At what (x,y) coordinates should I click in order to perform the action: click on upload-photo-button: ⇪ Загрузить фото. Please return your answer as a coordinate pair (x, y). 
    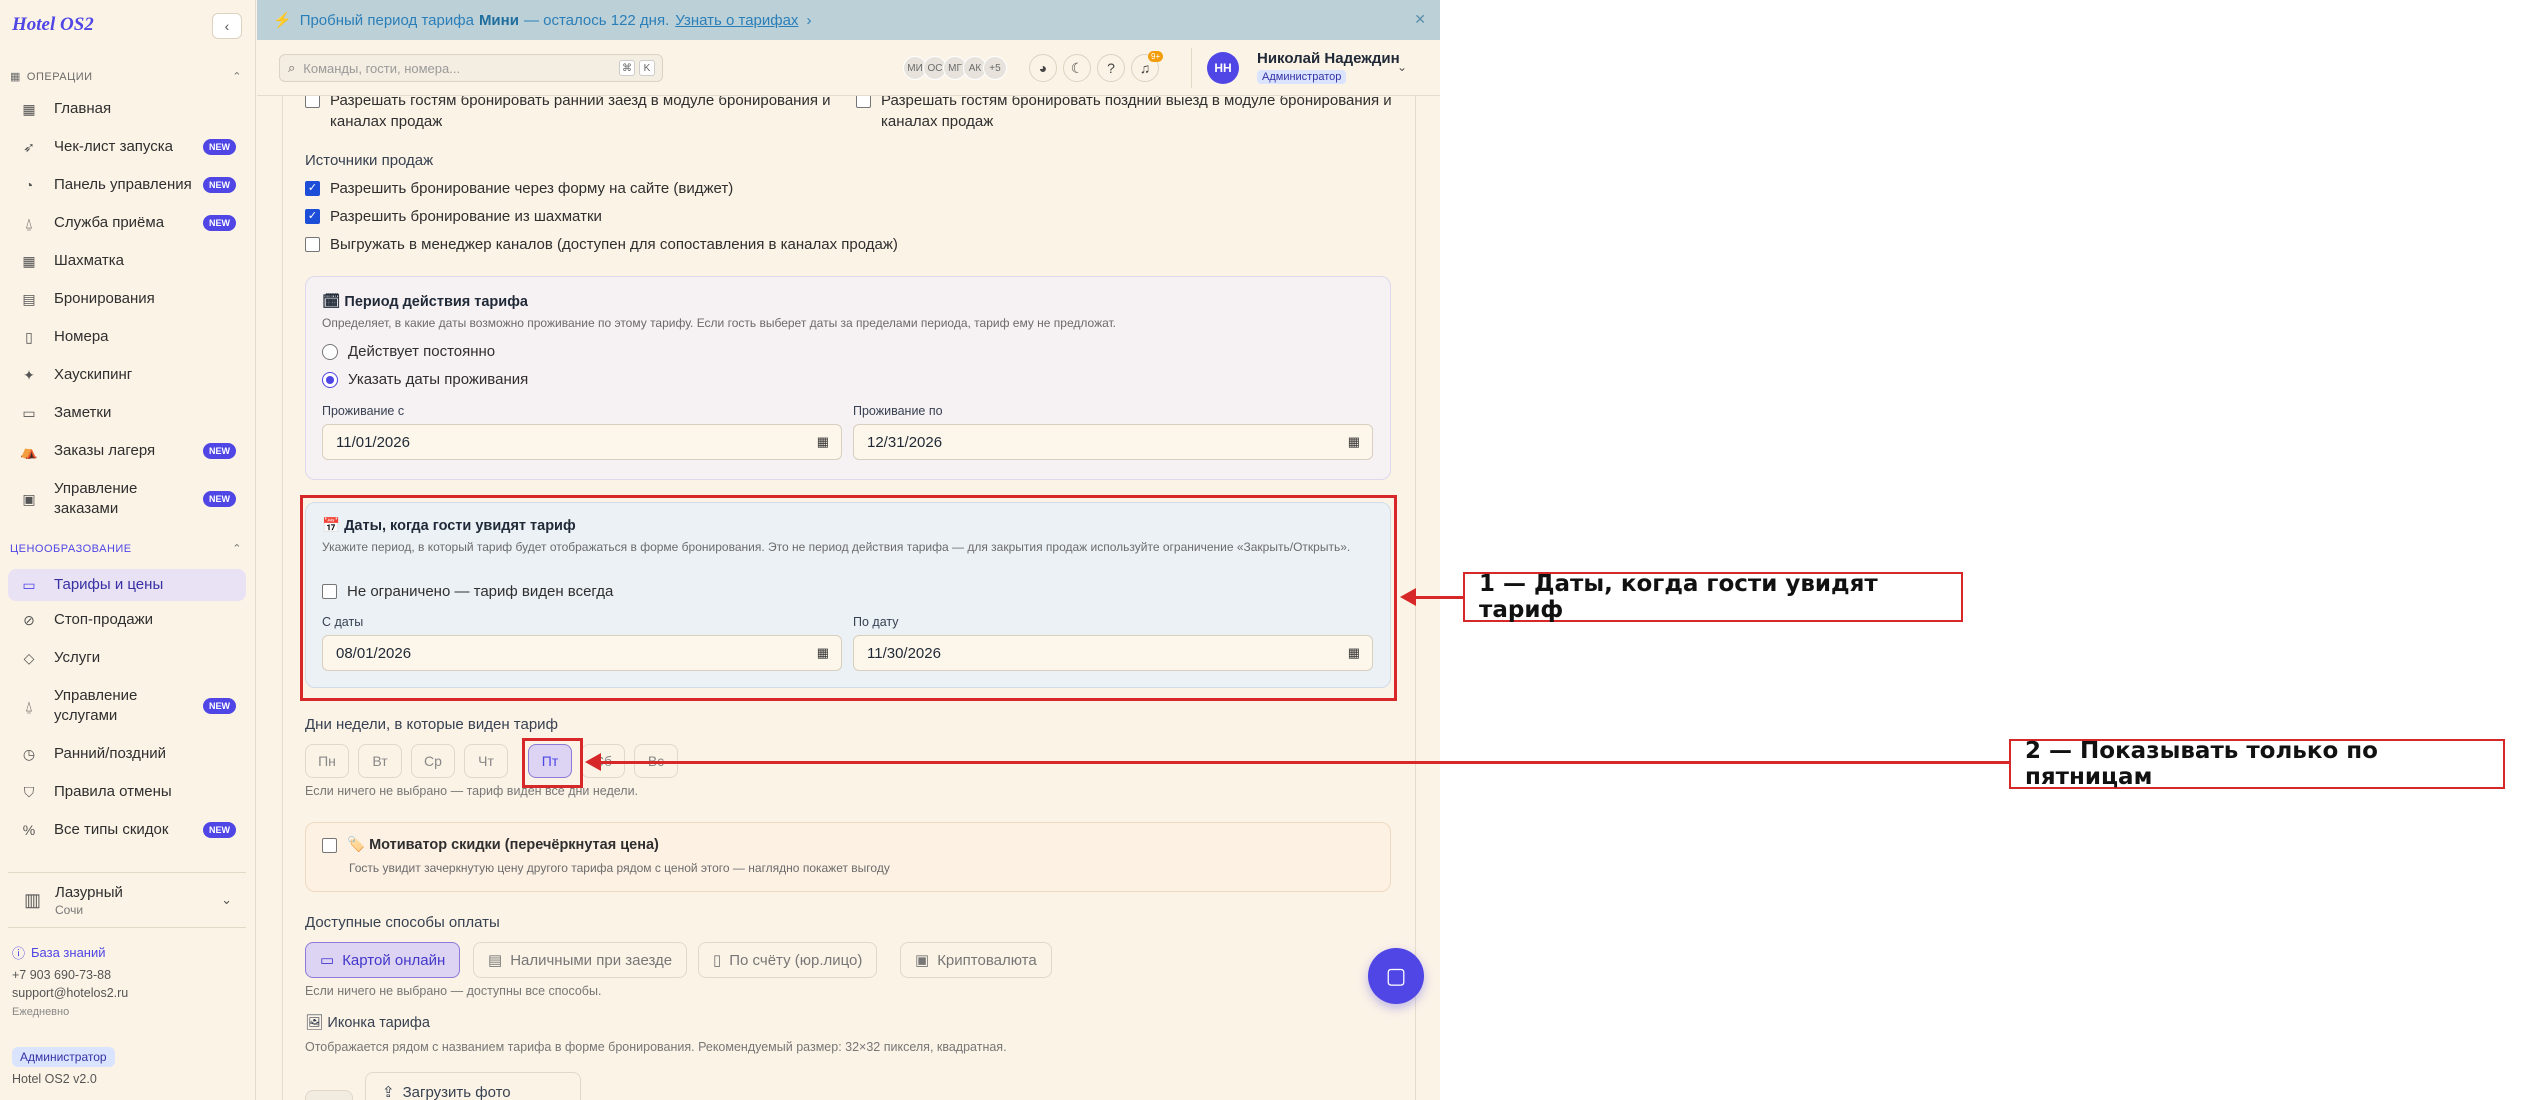
    Looking at the image, I should click on (473, 1086).